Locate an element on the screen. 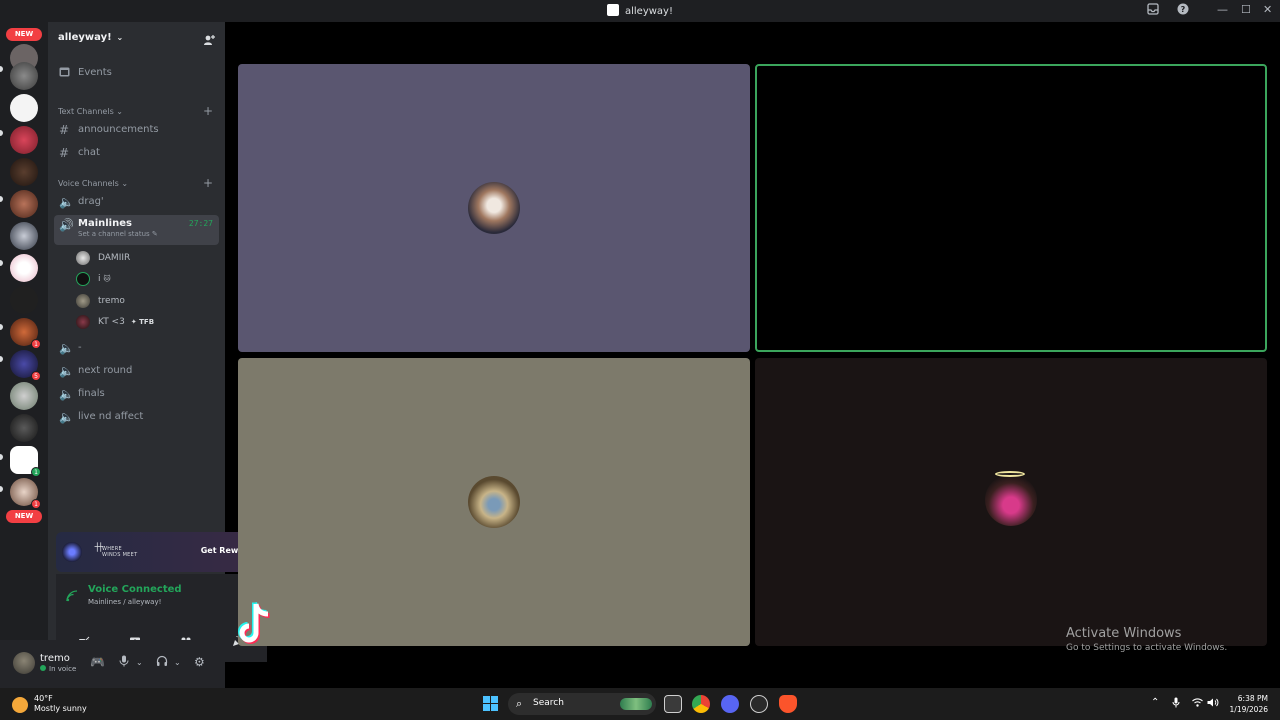  chrome-icon is located at coordinates (701, 704).